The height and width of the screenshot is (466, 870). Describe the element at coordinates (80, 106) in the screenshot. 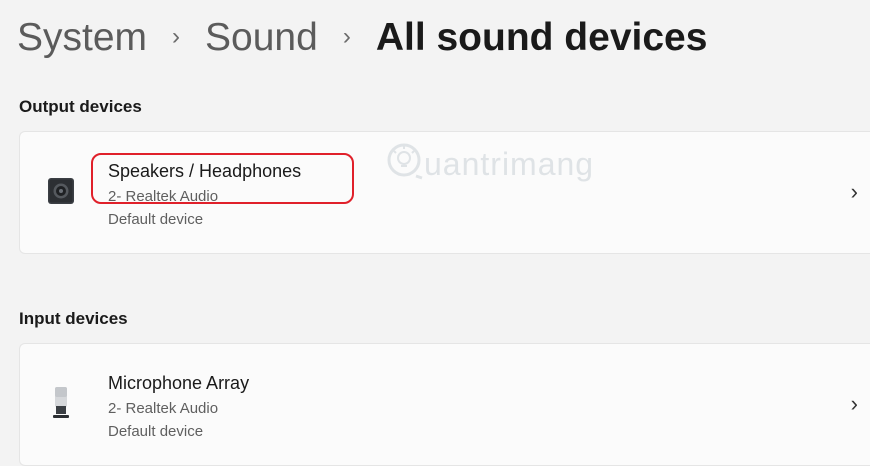

I see `output-devices-heading: Output devices` at that location.